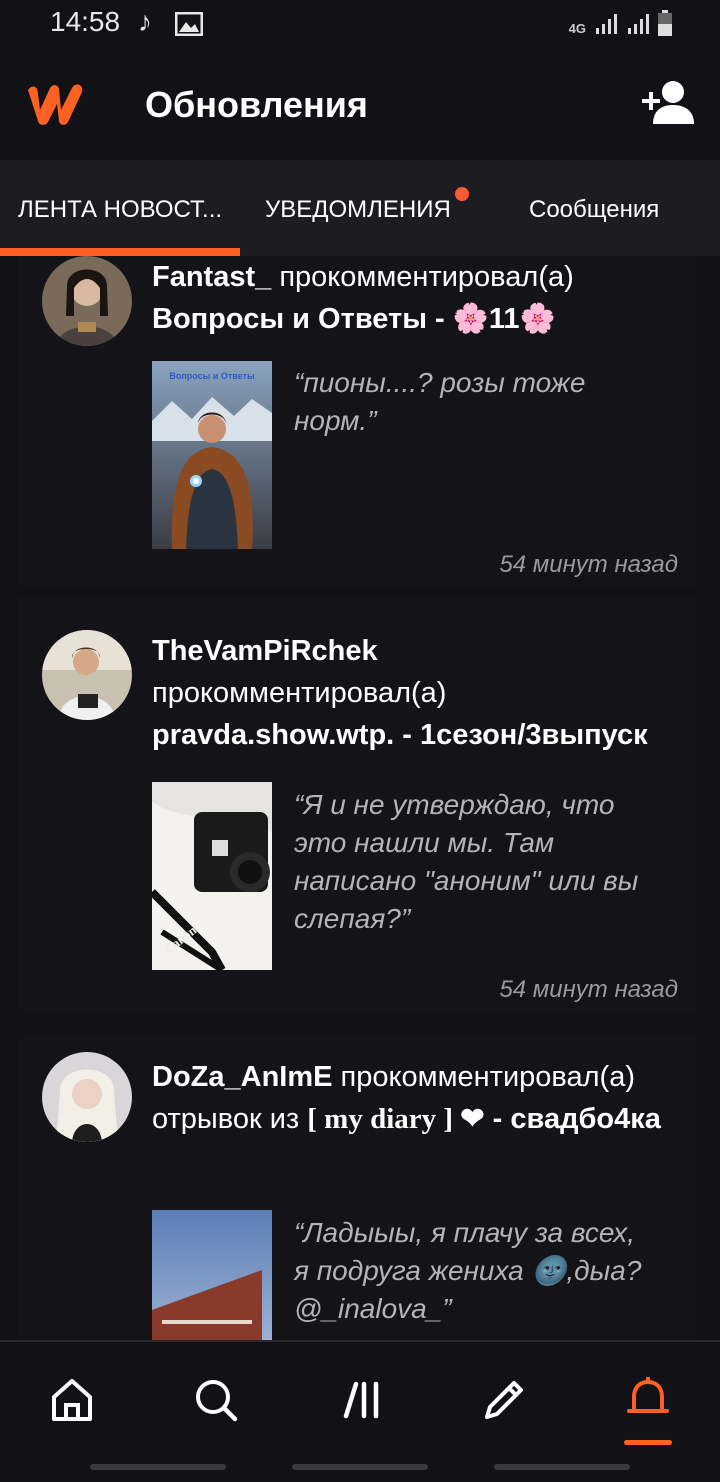 Image resolution: width=720 pixels, height=1482 pixels. Describe the element at coordinates (85, 21) in the screenshot. I see `status-time: 14:58` at that location.